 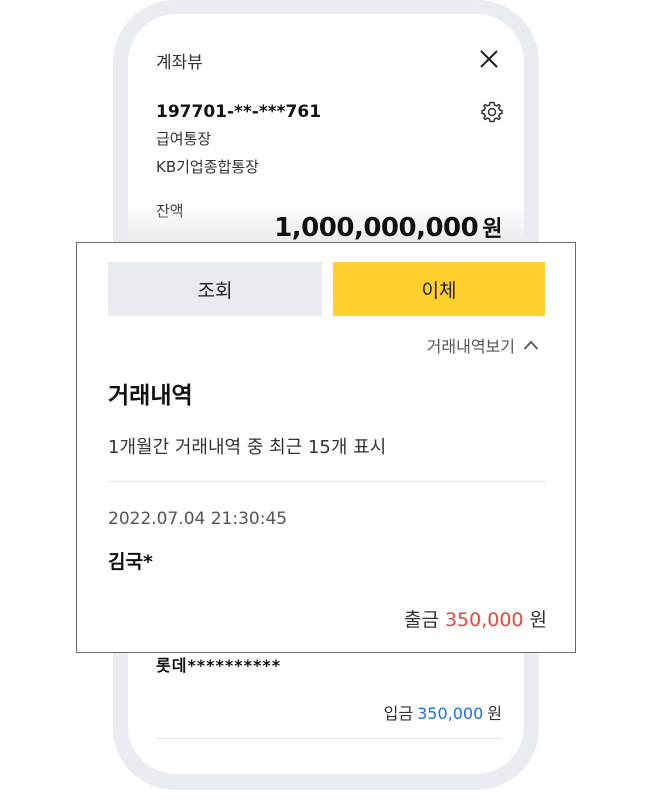 What do you see at coordinates (489, 59) in the screenshot?
I see `close-icon` at bounding box center [489, 59].